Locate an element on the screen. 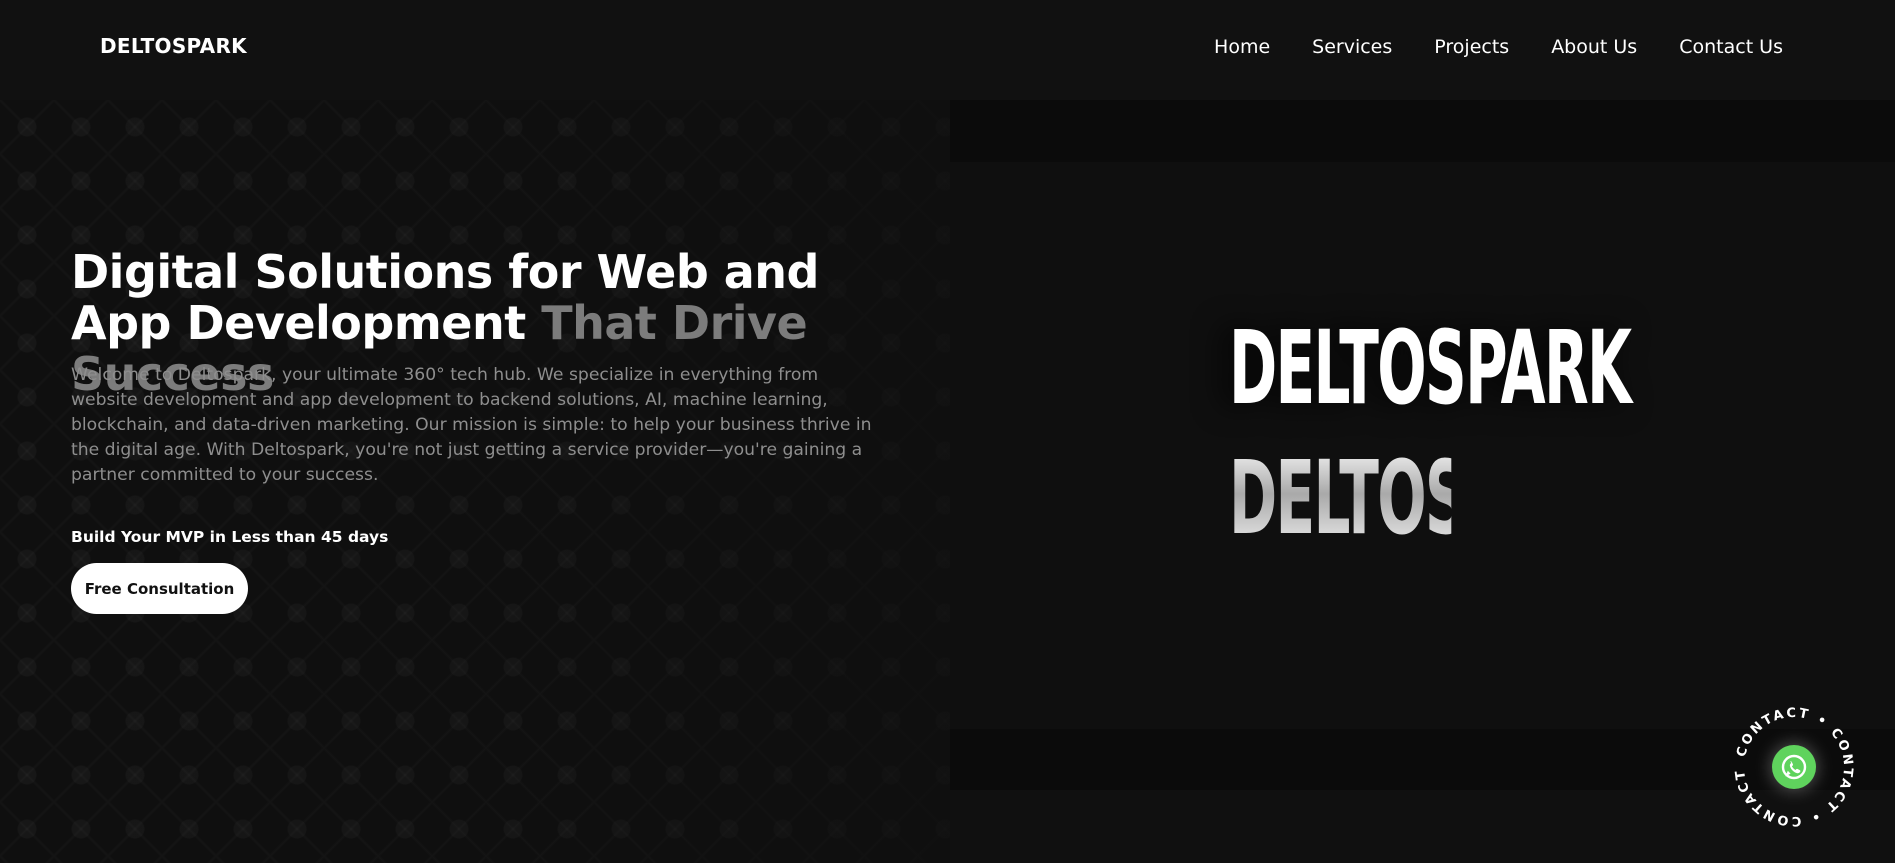 The image size is (1895, 863). nav-contact-us: Contact Us is located at coordinates (1731, 47).